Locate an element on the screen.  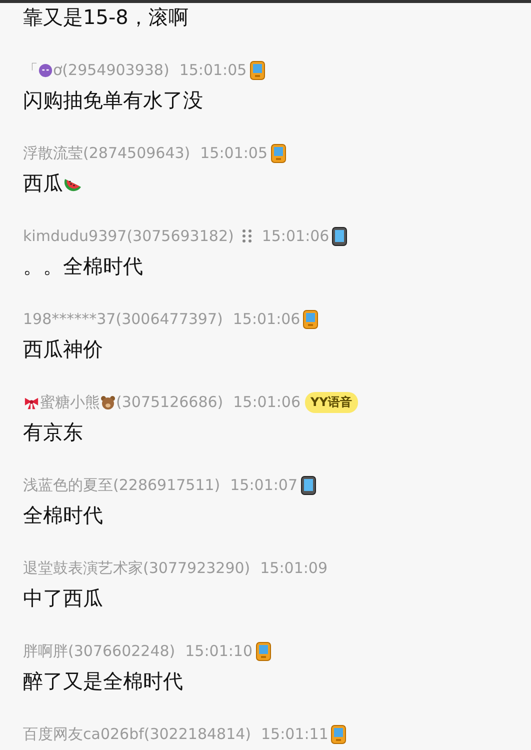
message-text: 闪购抽免单有水了没 is located at coordinates (113, 100).